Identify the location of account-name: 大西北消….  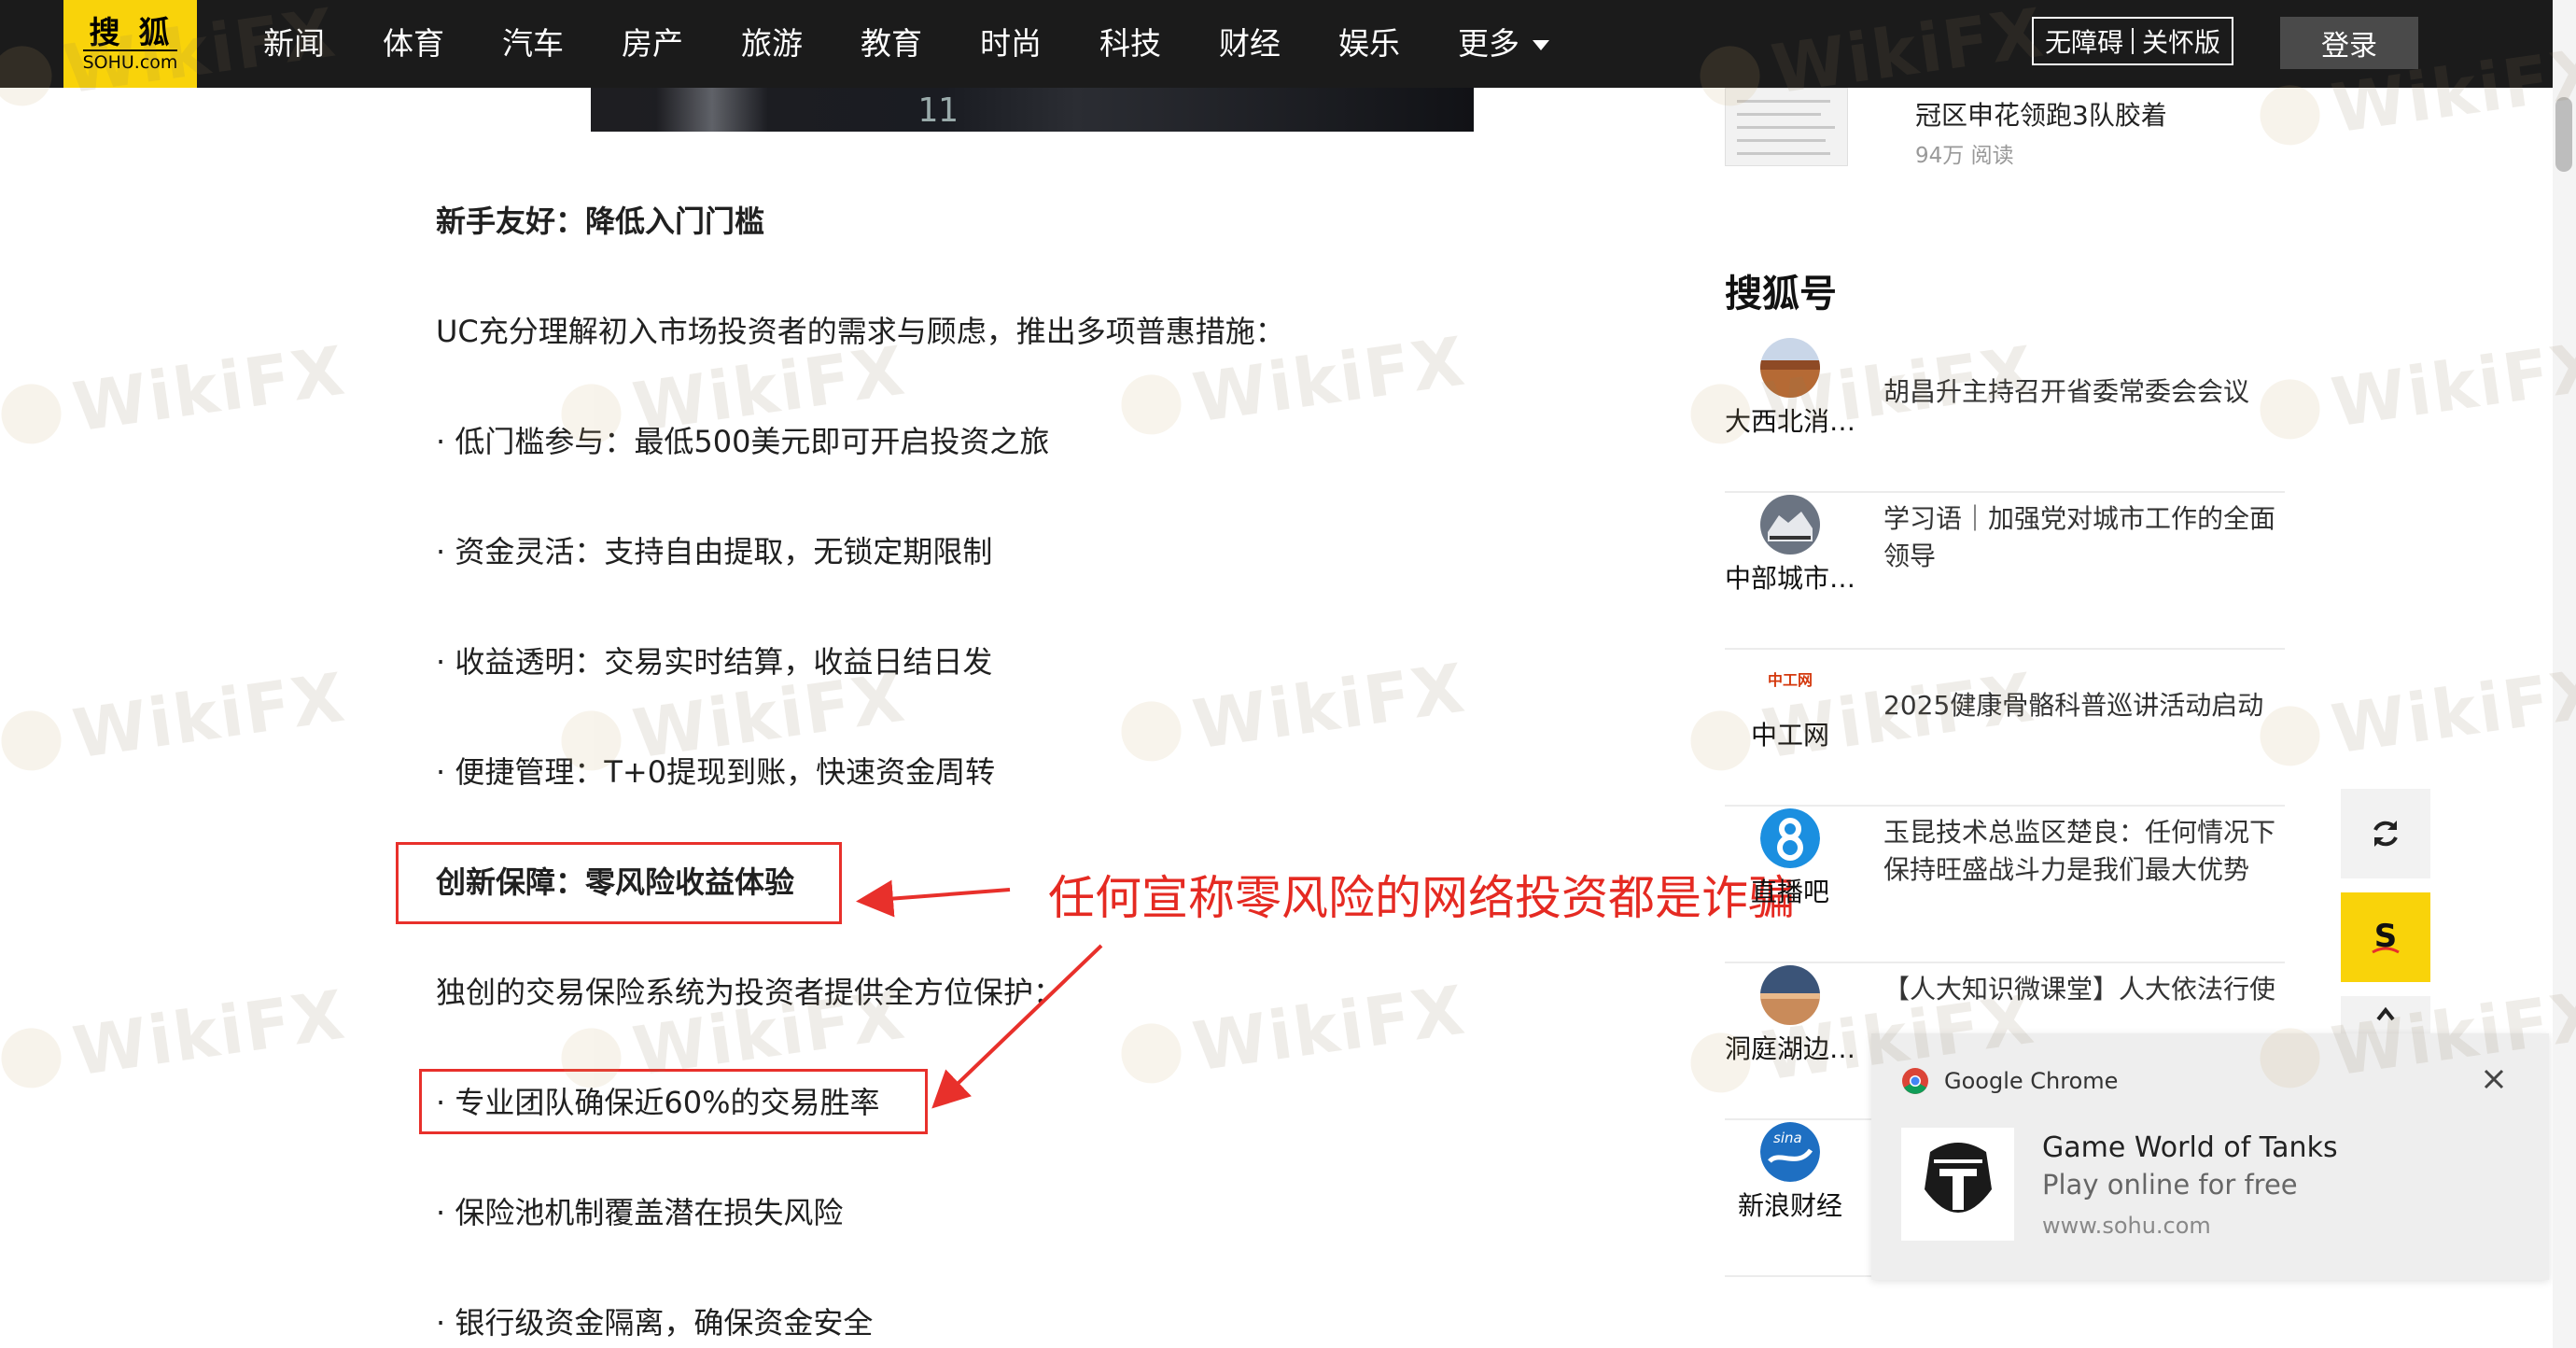
(1790, 421).